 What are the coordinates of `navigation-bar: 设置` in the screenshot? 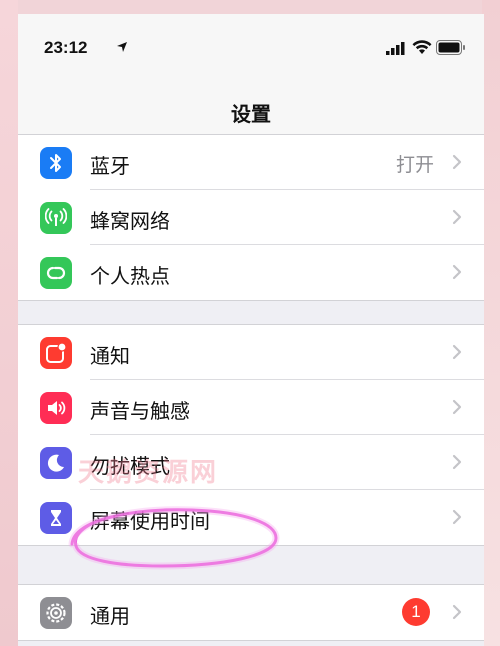 It's located at (251, 108).